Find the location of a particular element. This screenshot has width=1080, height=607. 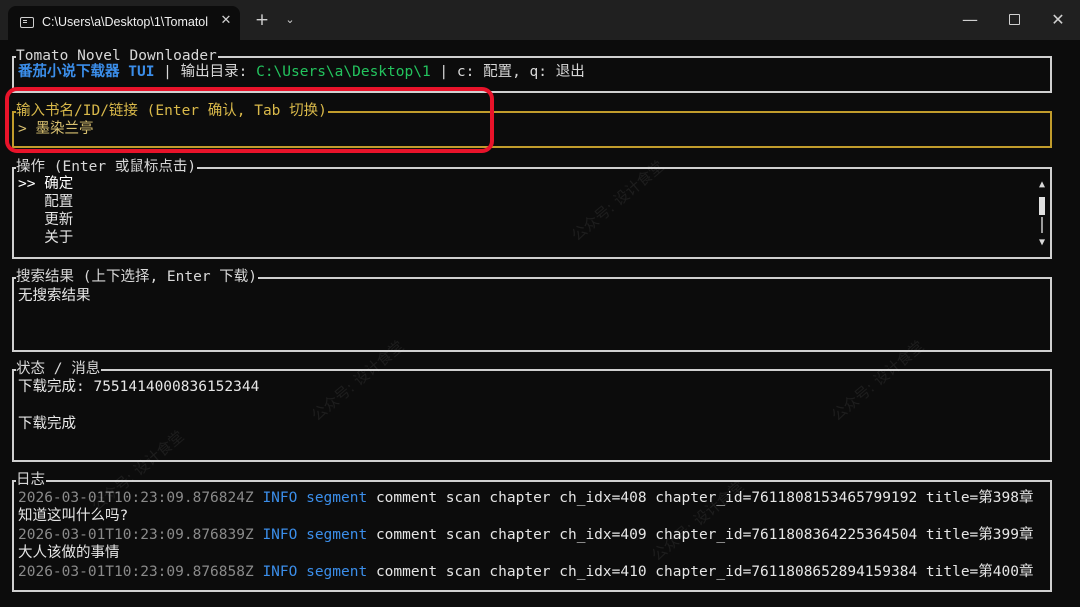

close-tab-icon: ✕ is located at coordinates (226, 21).